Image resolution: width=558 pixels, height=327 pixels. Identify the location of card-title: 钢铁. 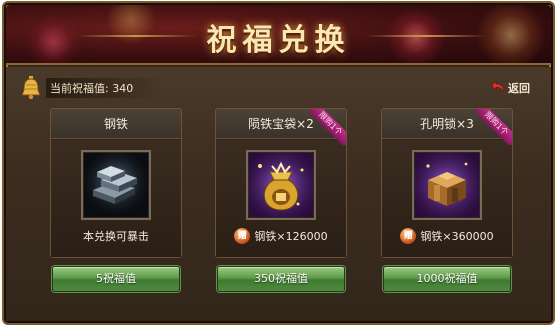
(116, 124).